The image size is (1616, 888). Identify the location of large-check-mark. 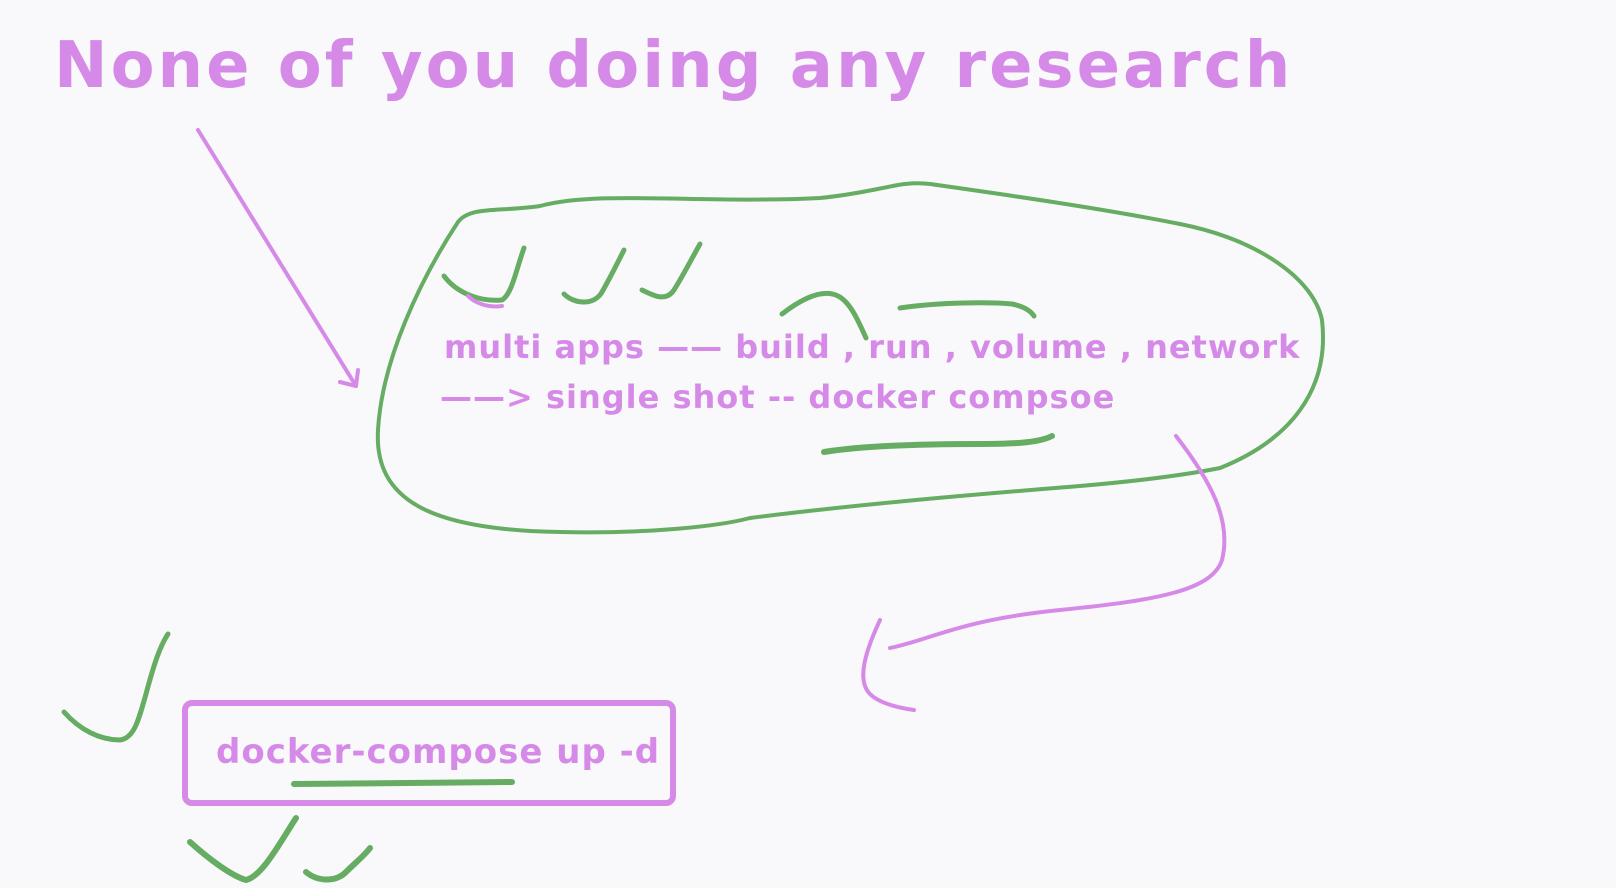
(116, 687).